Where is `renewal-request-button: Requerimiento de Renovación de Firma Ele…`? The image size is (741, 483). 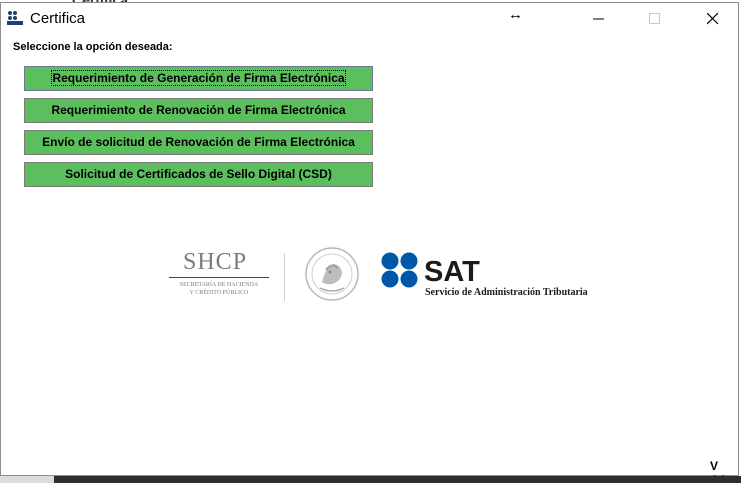
renewal-request-button: Requerimiento de Renovación de Firma Ele… is located at coordinates (198, 110).